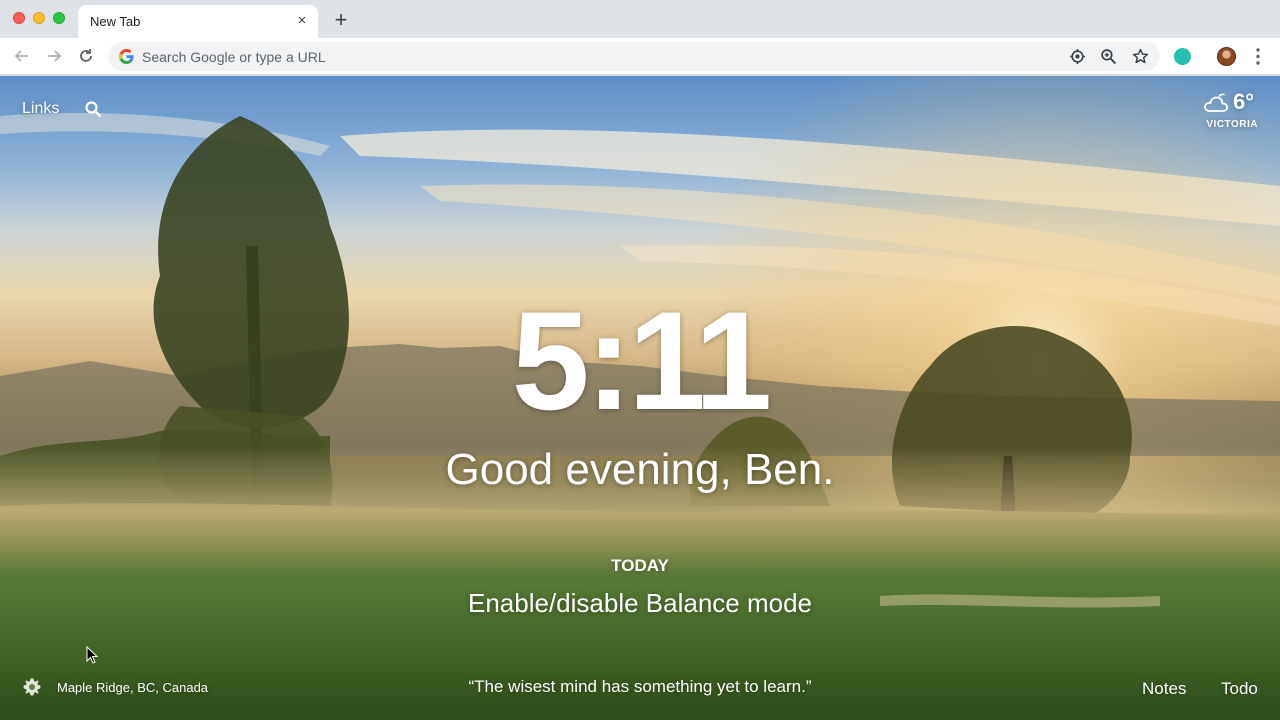  I want to click on weather-city: VICTORIA, so click(1232, 124).